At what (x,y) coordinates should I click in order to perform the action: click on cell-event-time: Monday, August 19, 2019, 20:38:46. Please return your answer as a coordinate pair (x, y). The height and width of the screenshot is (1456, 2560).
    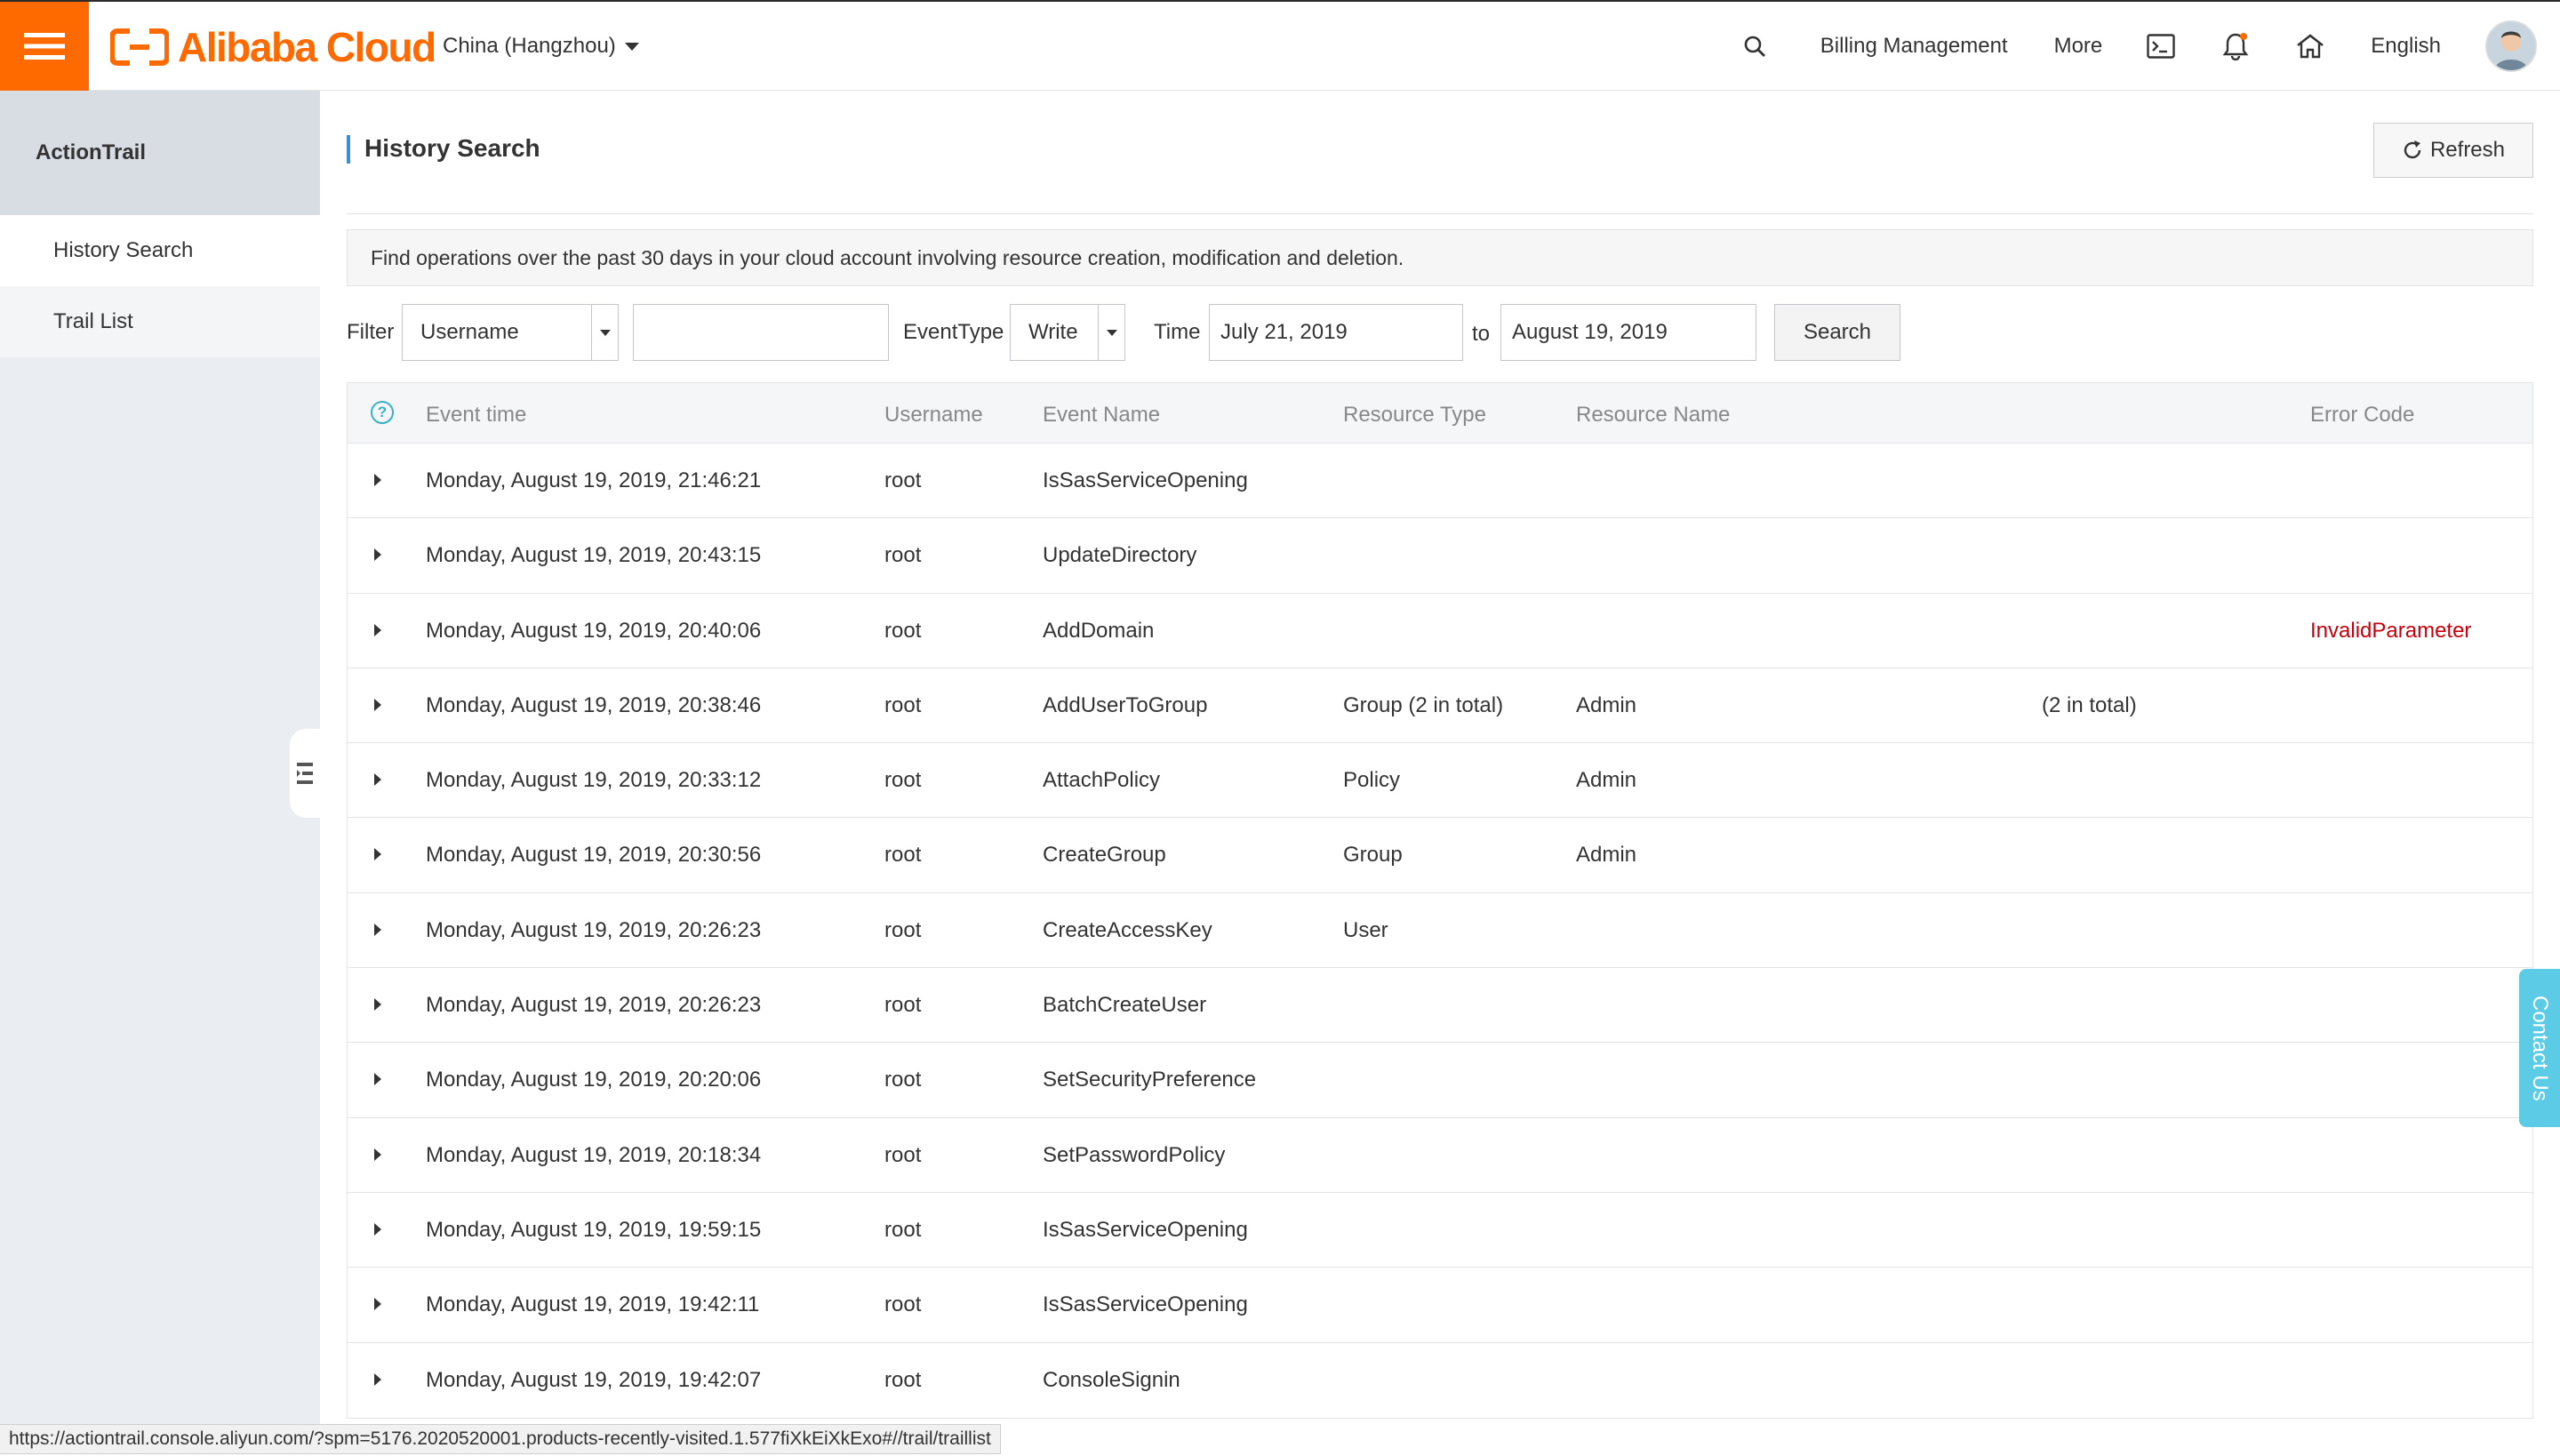
    Looking at the image, I should click on (594, 704).